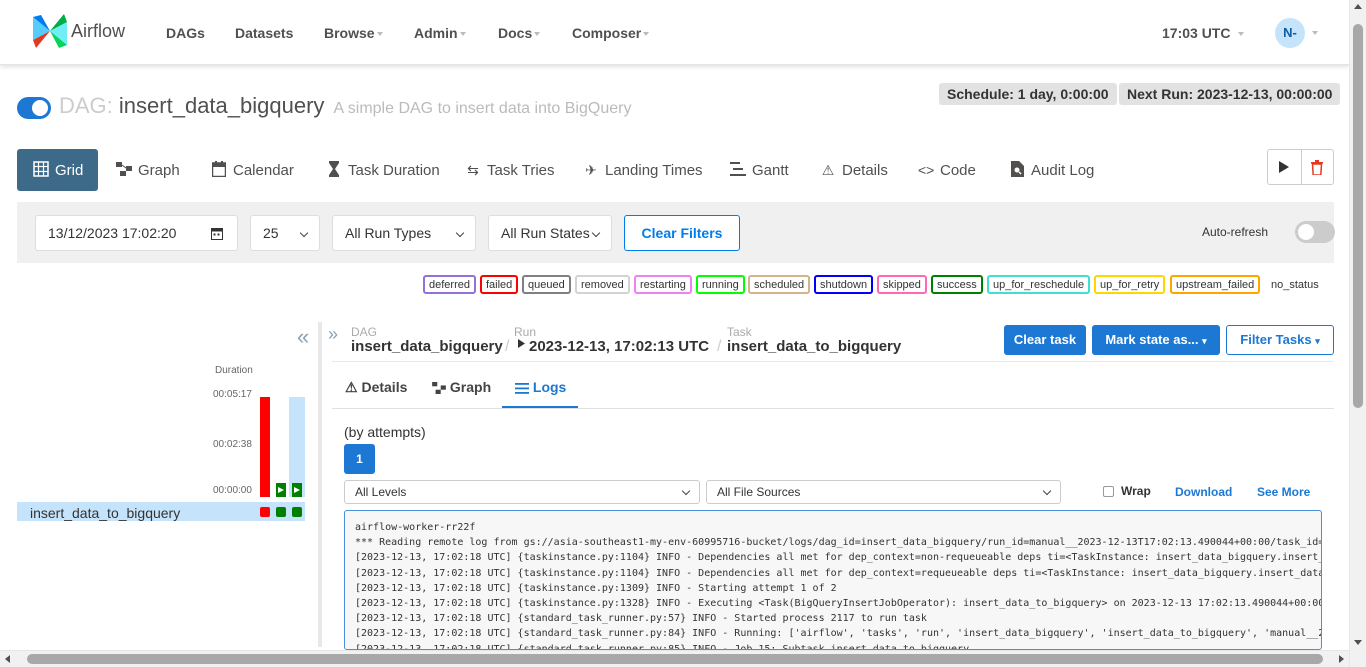  Describe the element at coordinates (1130, 284) in the screenshot. I see `state-legend-up_for_retry: up_for_retry` at that location.